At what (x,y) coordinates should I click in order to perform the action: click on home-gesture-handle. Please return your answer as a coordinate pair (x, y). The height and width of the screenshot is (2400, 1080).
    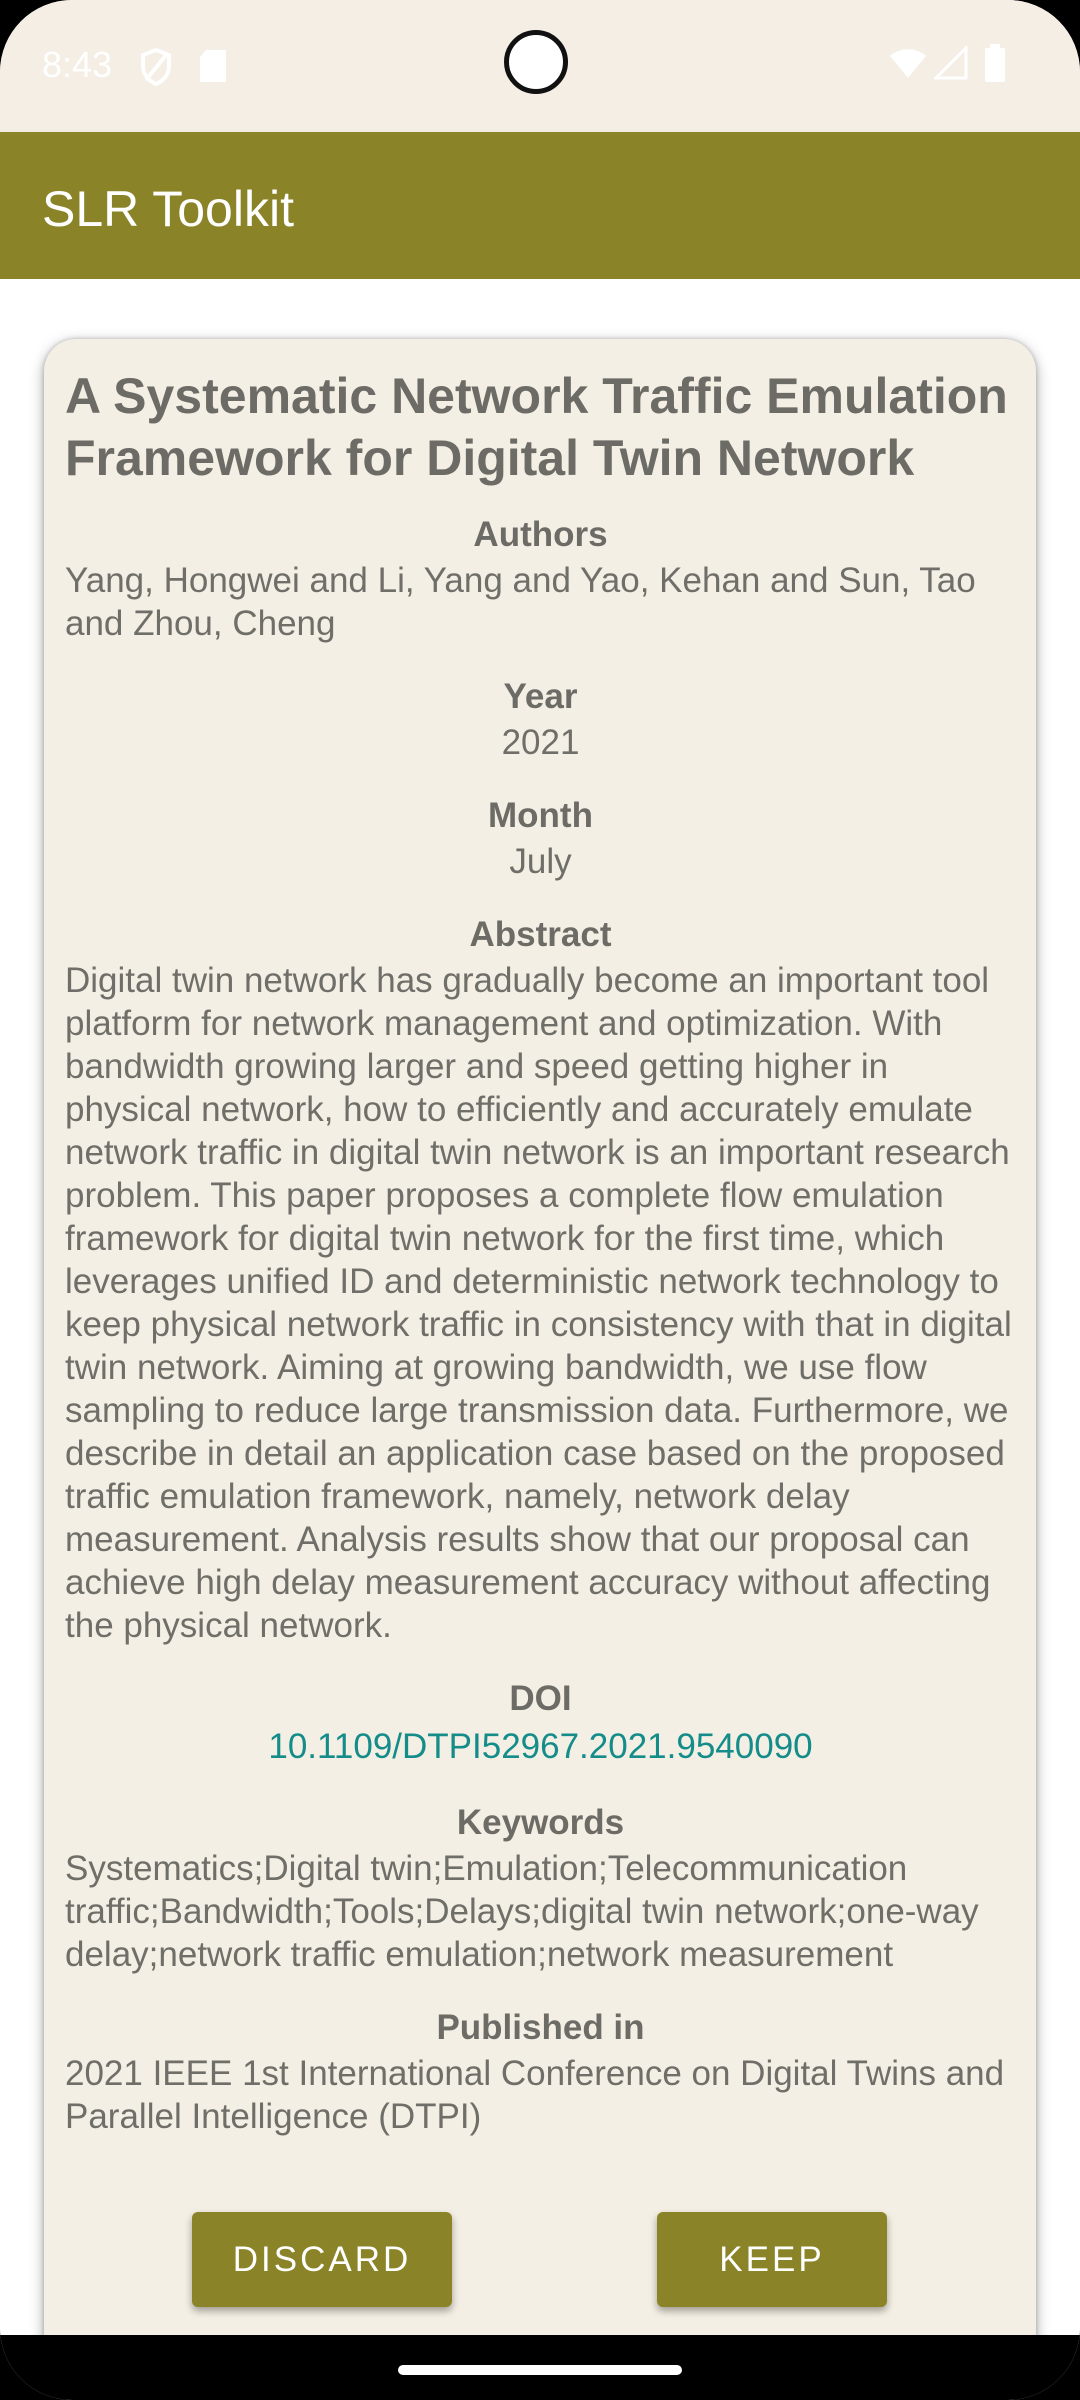
    Looking at the image, I should click on (540, 2370).